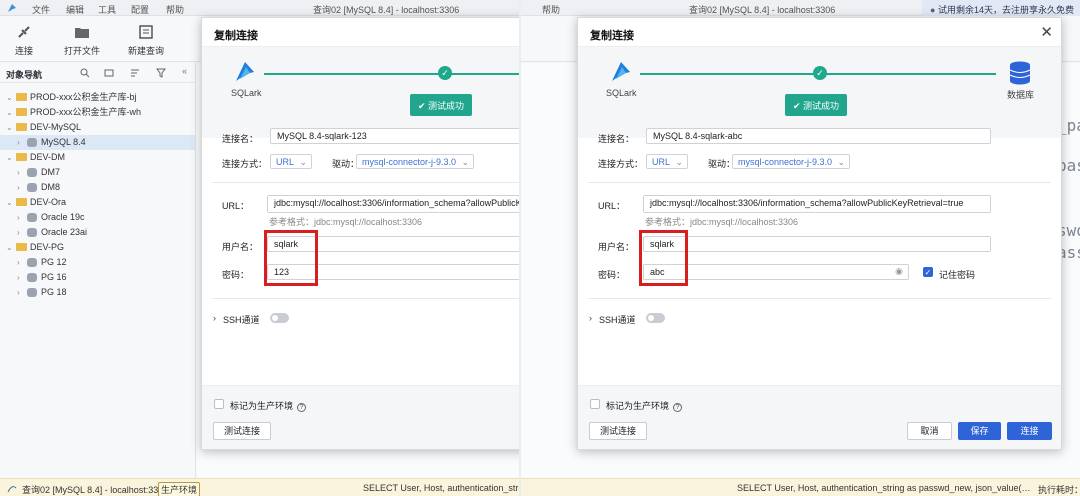 This screenshot has width=1080, height=496. Describe the element at coordinates (360, 417) in the screenshot. I see `dialog-footer: 标记为生产环境? 测试连接` at that location.